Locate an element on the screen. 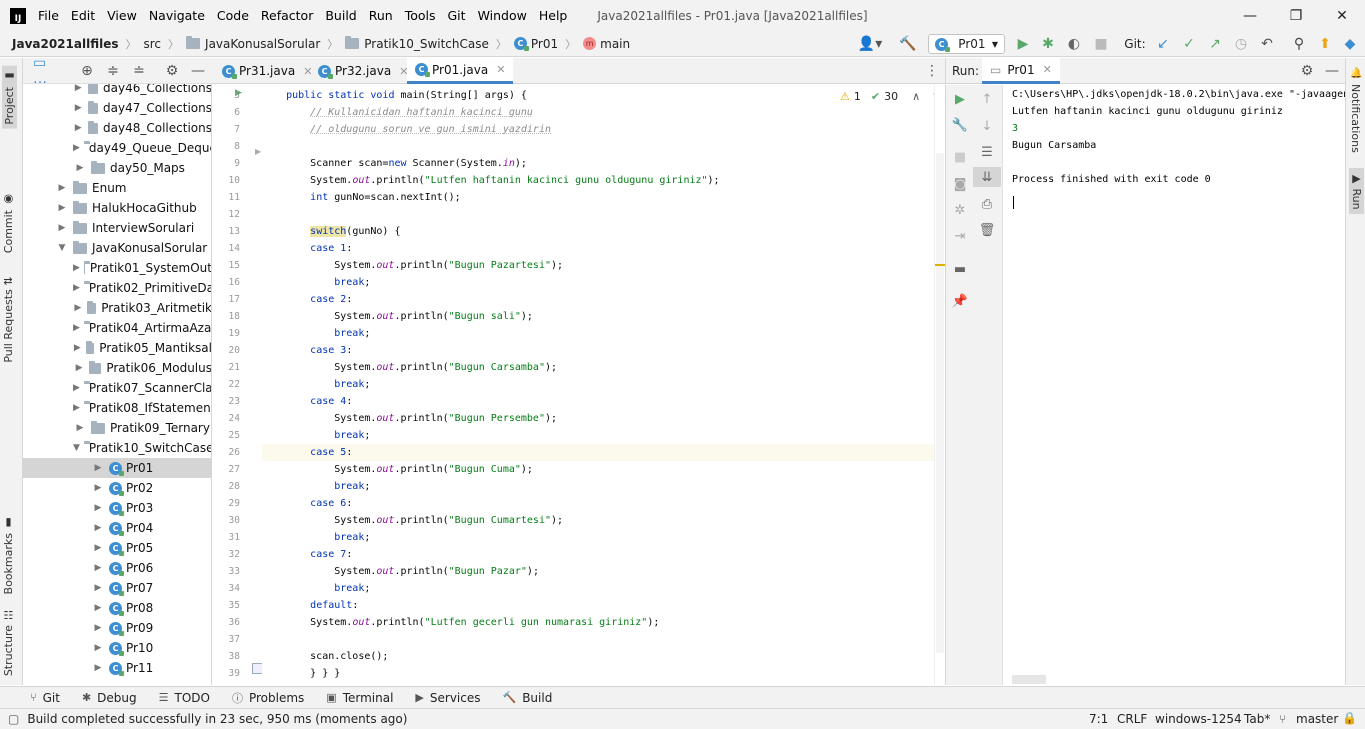  tab-pr32: C Pr32.java ✕ is located at coordinates (363, 71).